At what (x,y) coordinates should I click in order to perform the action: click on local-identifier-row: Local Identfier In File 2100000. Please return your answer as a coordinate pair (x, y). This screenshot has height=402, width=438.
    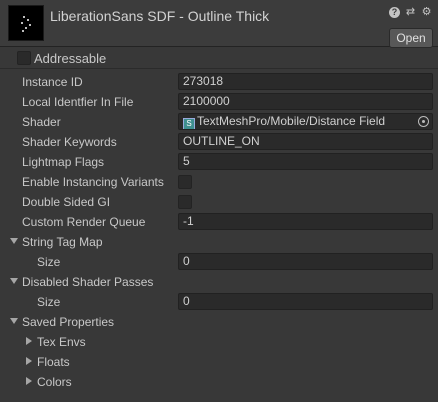
    Looking at the image, I should click on (219, 102).